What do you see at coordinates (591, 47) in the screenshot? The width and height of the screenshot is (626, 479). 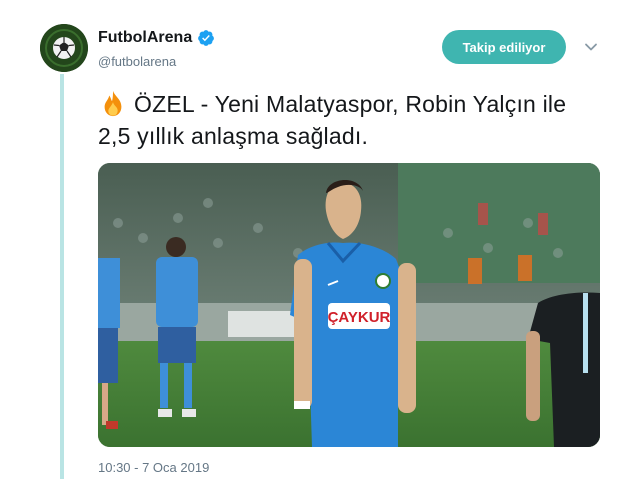 I see `chevron-down-icon` at bounding box center [591, 47].